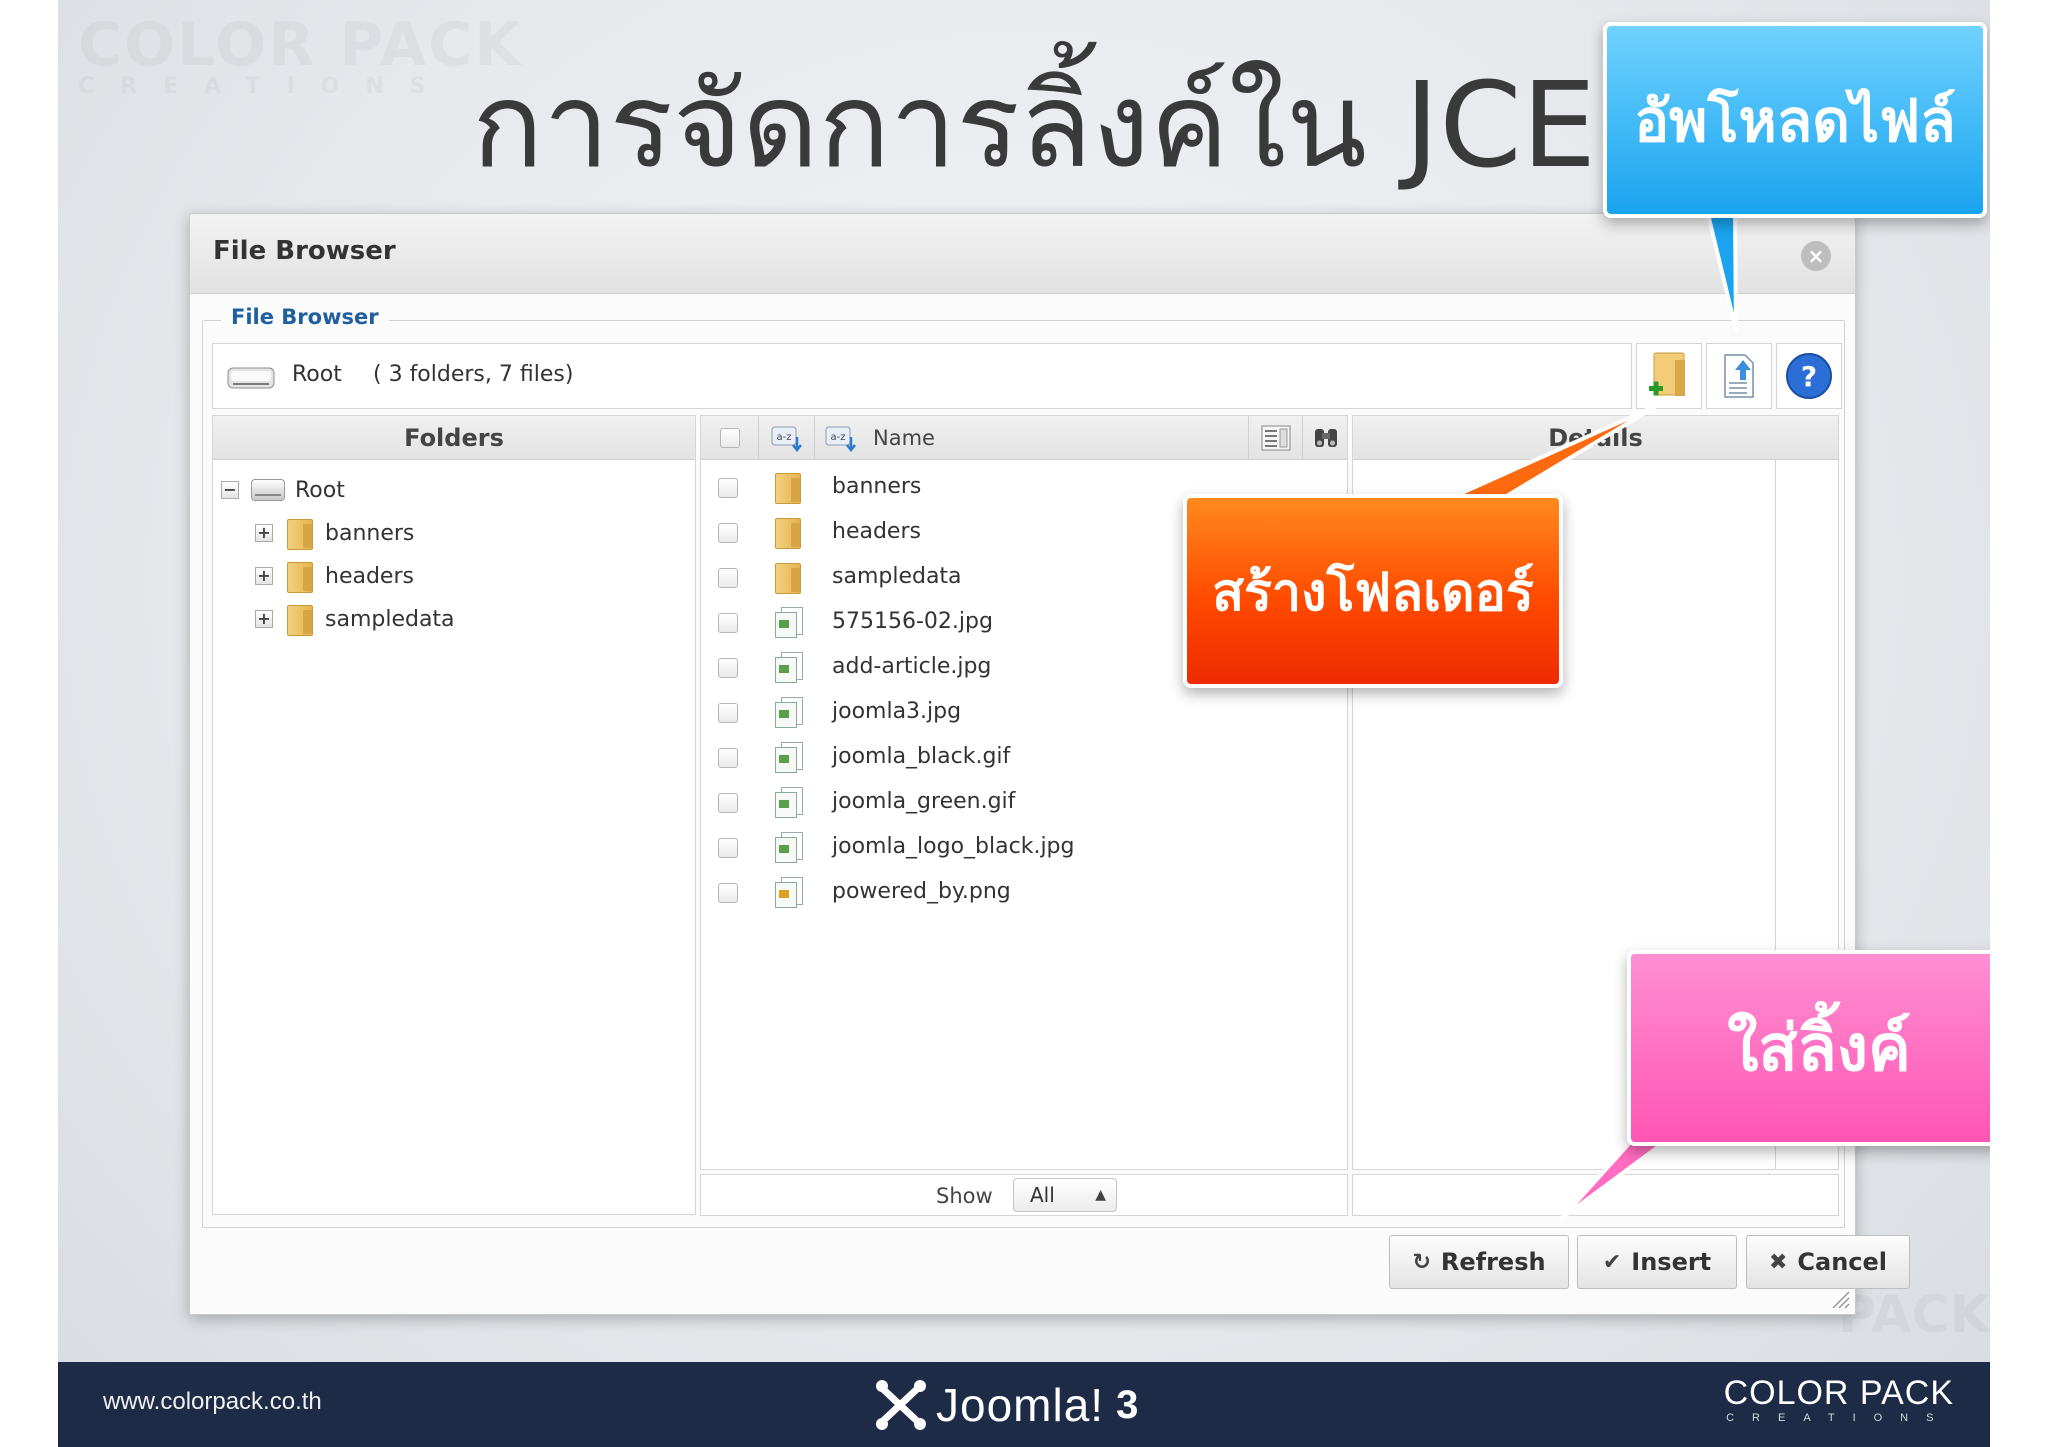 The width and height of the screenshot is (2048, 1447). I want to click on joomla-version: 3, so click(1127, 1404).